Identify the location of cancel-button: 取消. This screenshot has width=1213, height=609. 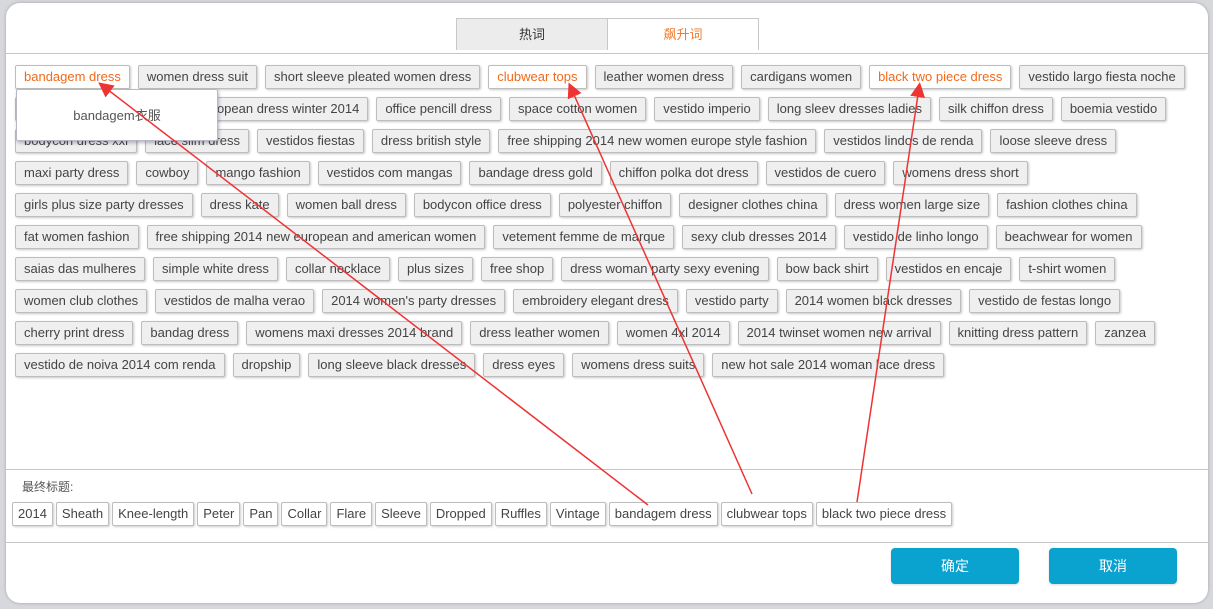
(1113, 566).